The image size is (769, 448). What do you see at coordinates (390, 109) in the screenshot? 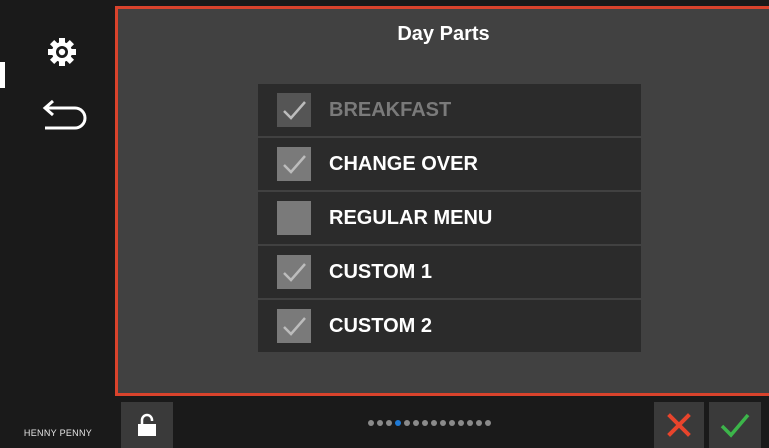
I see `day-part-label: BREAKFAST` at bounding box center [390, 109].